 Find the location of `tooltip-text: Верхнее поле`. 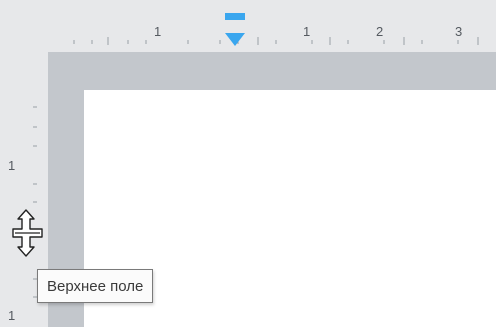

tooltip-text: Верхнее поле is located at coordinates (95, 286).